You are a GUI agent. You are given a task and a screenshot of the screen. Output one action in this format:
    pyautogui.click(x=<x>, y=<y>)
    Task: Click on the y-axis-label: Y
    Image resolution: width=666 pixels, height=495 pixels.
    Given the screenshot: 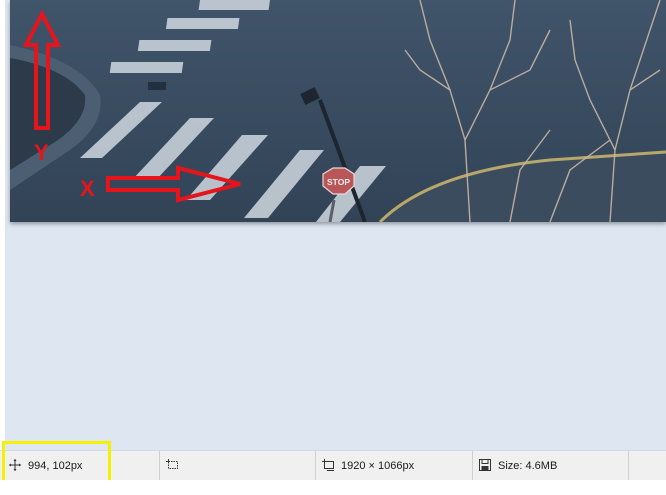 What is the action you would take?
    pyautogui.click(x=41, y=152)
    